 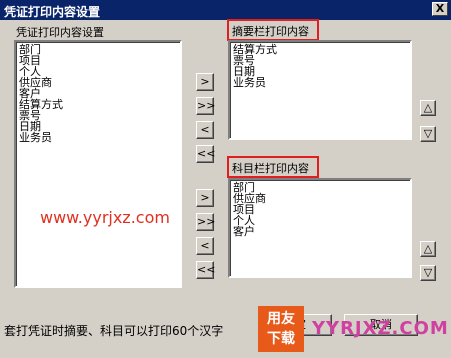 What do you see at coordinates (205, 154) in the screenshot?
I see `remove-all-from-summary-button: <<` at bounding box center [205, 154].